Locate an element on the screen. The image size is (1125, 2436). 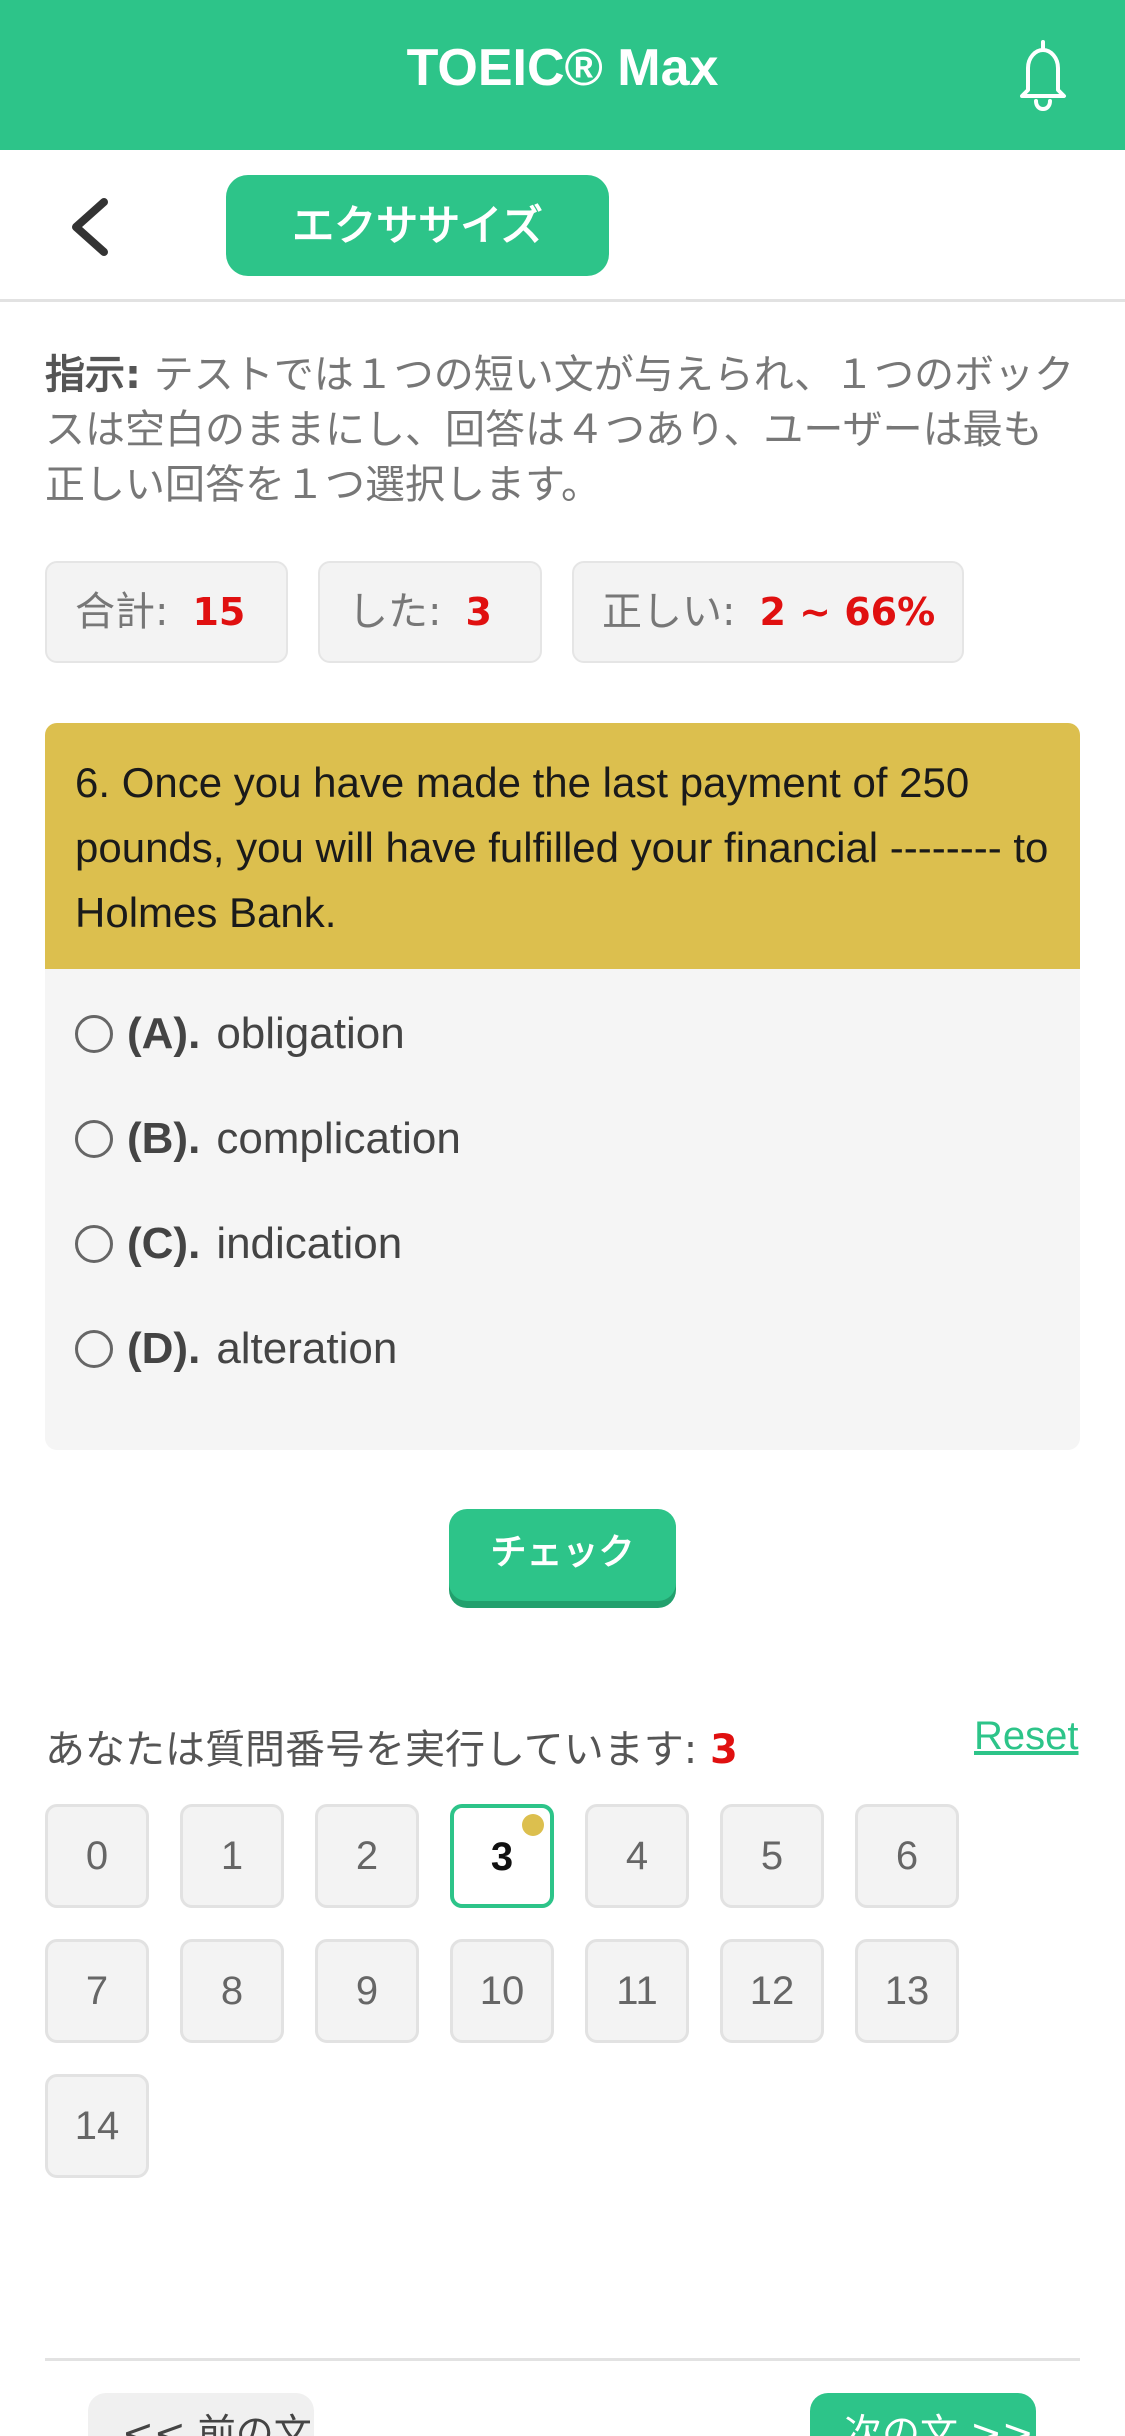
previous-sentence-button: << 前の文 is located at coordinates (201, 2414).